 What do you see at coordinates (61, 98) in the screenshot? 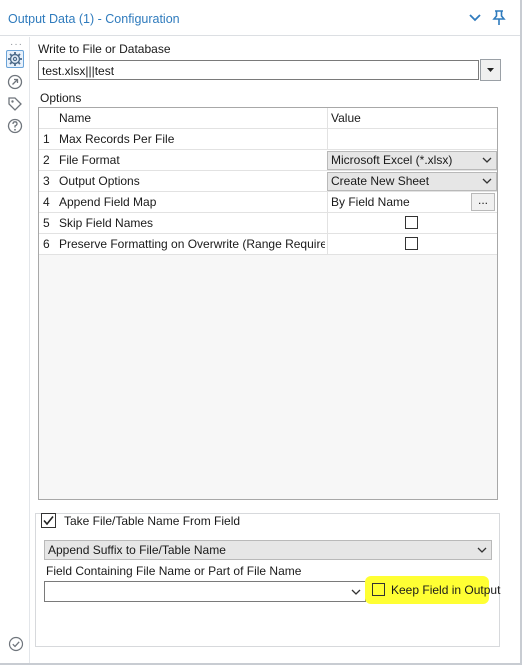
I see `options-label: Options` at bounding box center [61, 98].